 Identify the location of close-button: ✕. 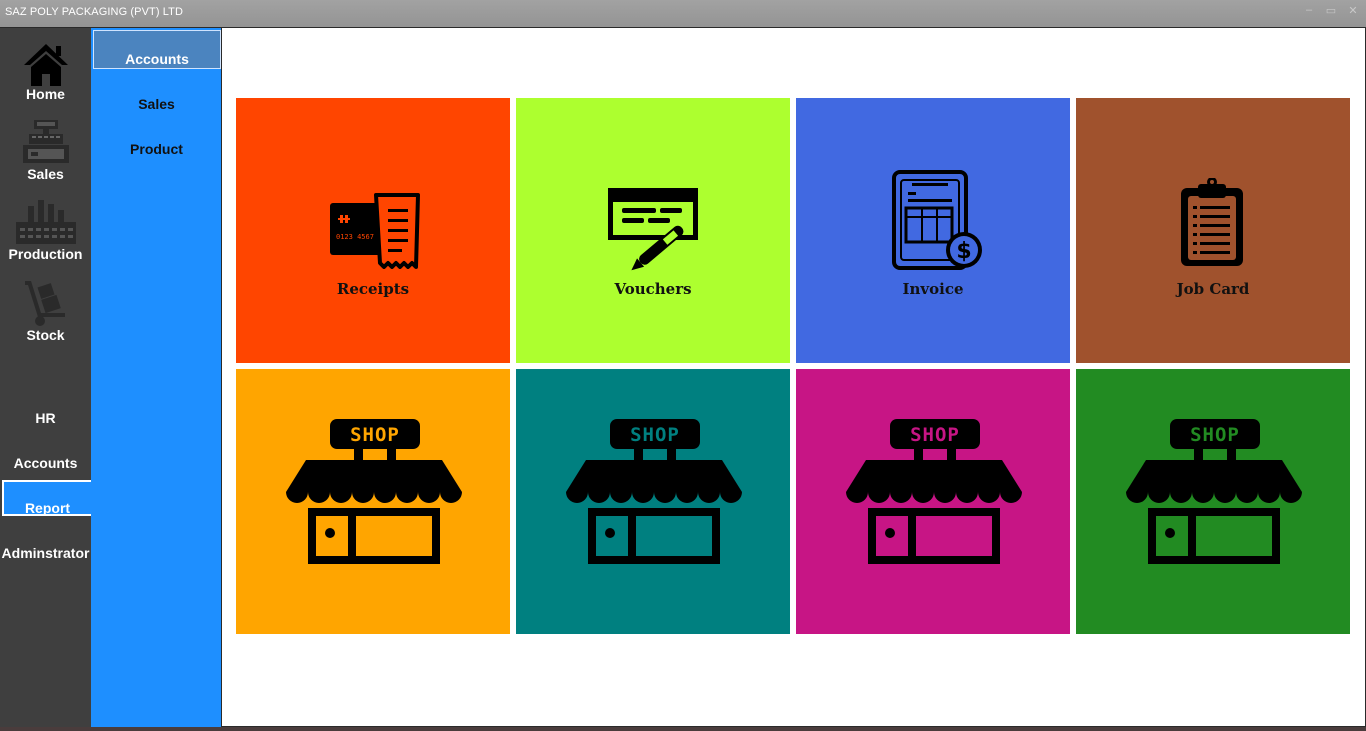
(1353, 10).